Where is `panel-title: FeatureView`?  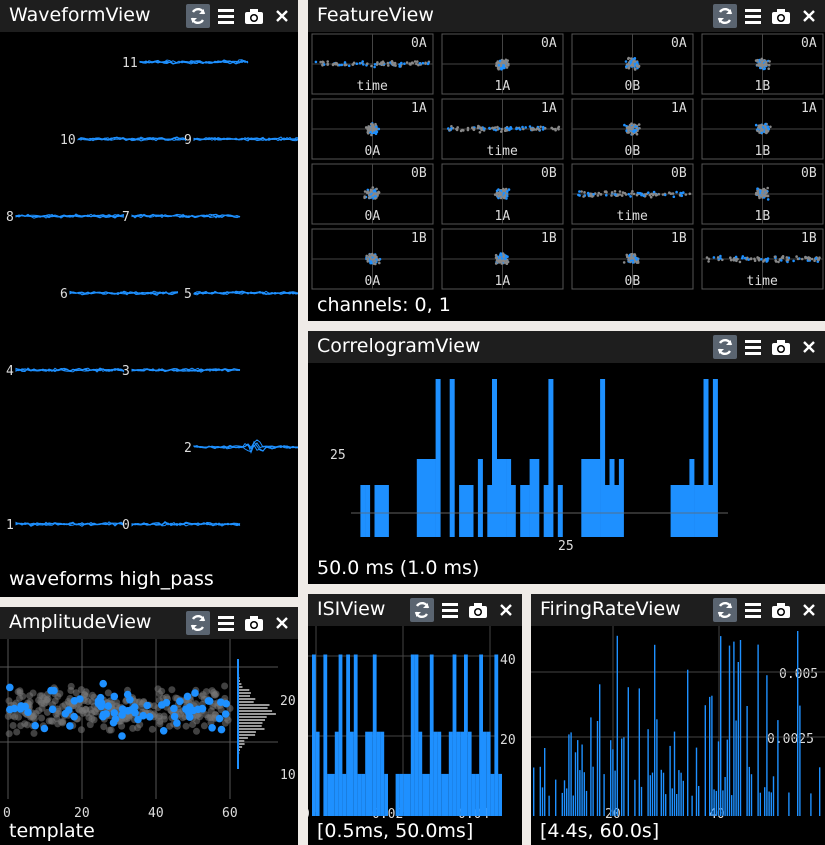
panel-title: FeatureView is located at coordinates (375, 15).